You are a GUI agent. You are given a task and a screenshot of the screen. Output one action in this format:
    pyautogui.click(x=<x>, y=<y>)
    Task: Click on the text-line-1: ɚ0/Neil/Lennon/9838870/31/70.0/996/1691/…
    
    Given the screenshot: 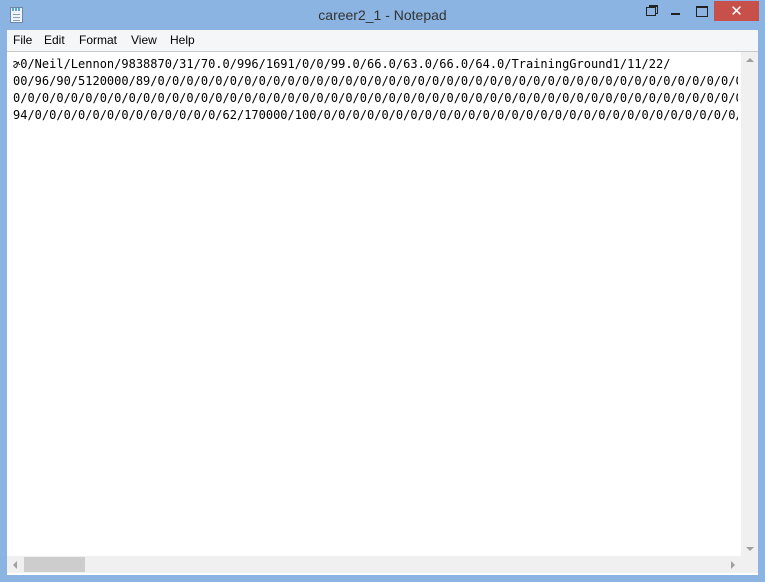 What is the action you would take?
    pyautogui.click(x=342, y=64)
    